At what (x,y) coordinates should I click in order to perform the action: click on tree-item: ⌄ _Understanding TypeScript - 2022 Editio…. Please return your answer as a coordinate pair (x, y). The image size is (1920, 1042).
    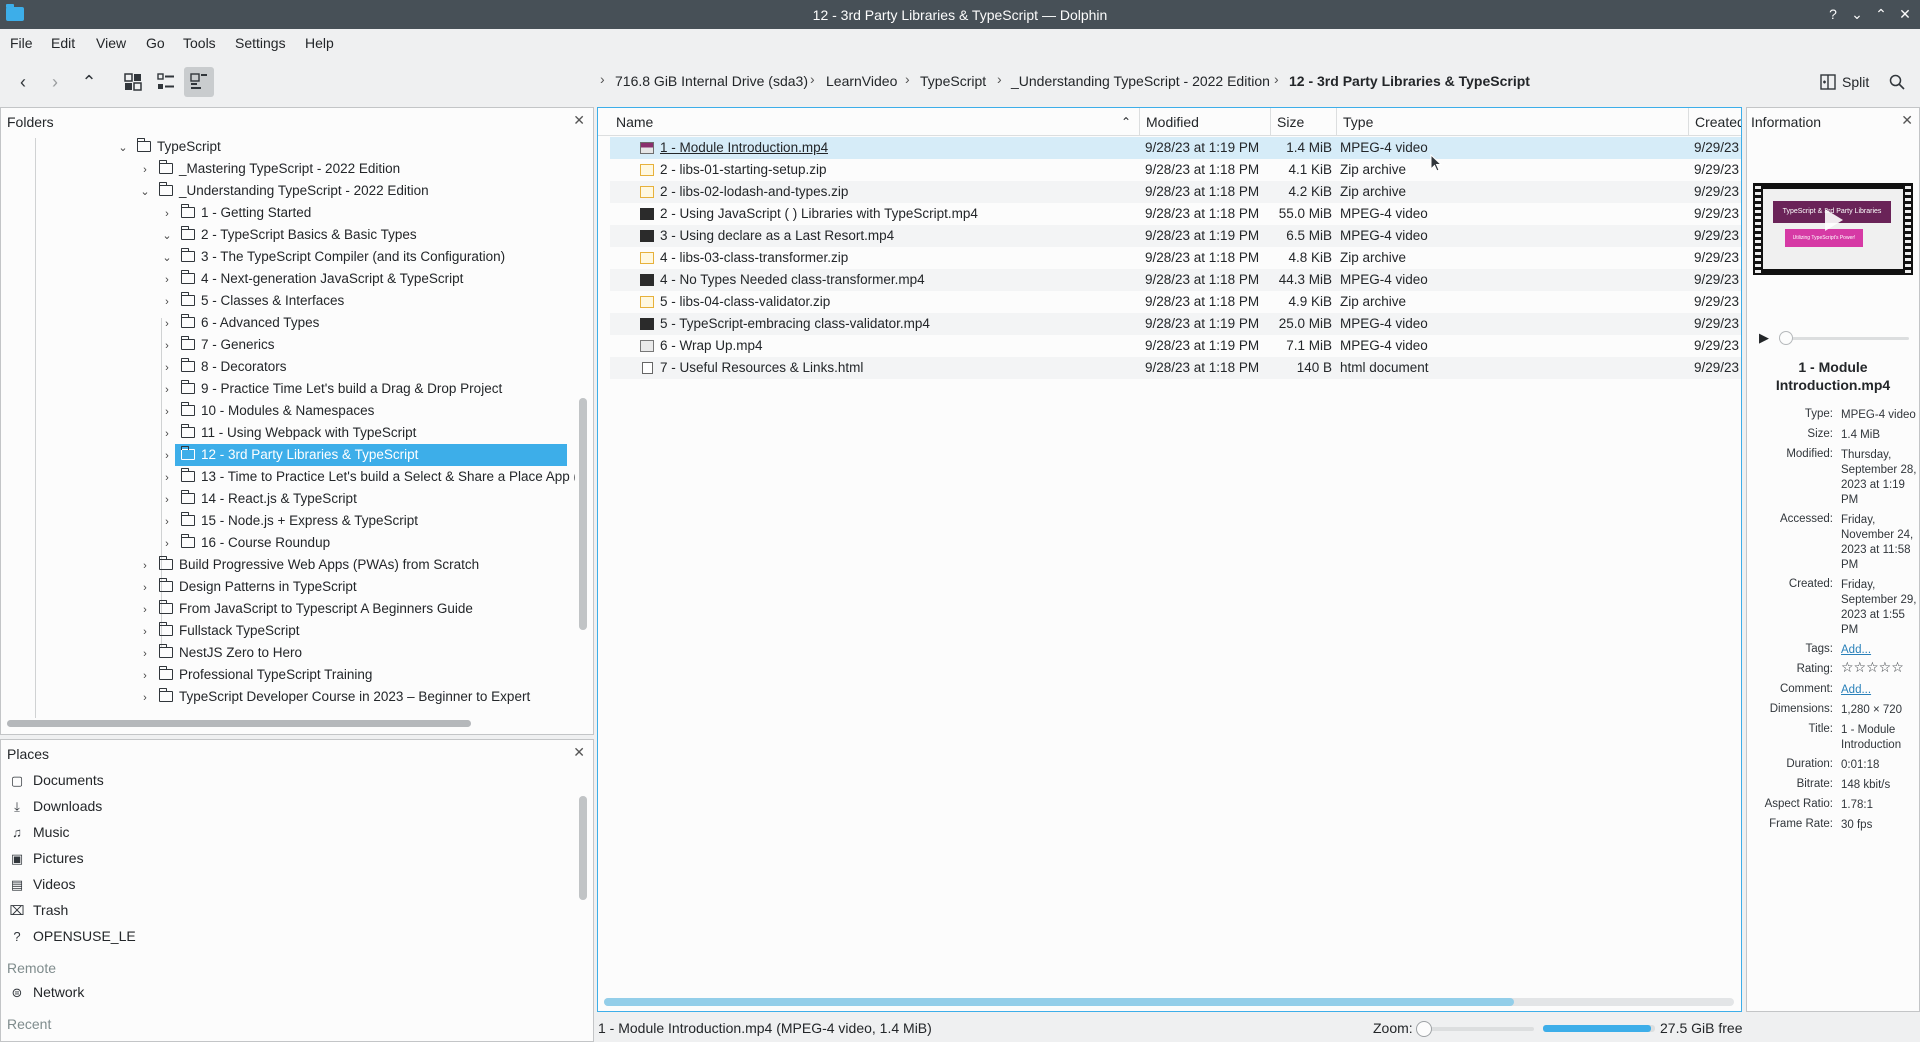
    Looking at the image, I should click on (356, 191).